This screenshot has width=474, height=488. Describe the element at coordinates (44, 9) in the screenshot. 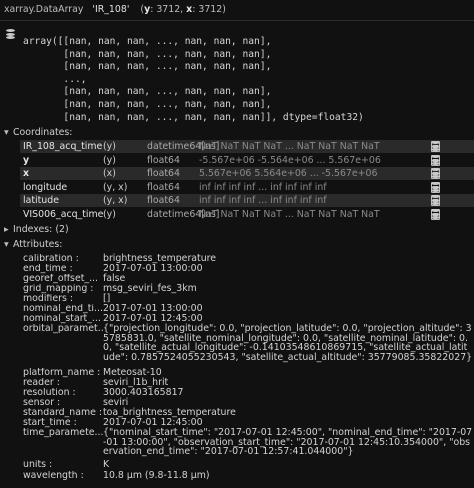

I see `type-label: xarray.DataArray` at that location.